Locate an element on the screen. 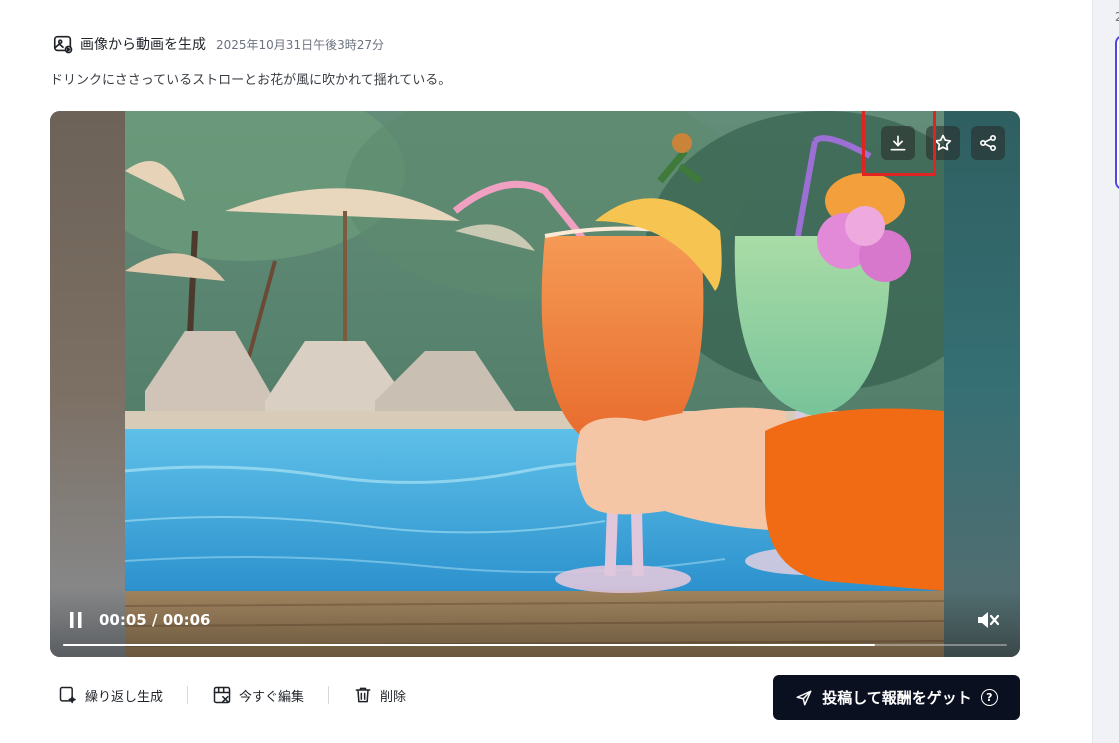 Image resolution: width=1119 pixels, height=743 pixels. image-to-video-icon is located at coordinates (63, 44).